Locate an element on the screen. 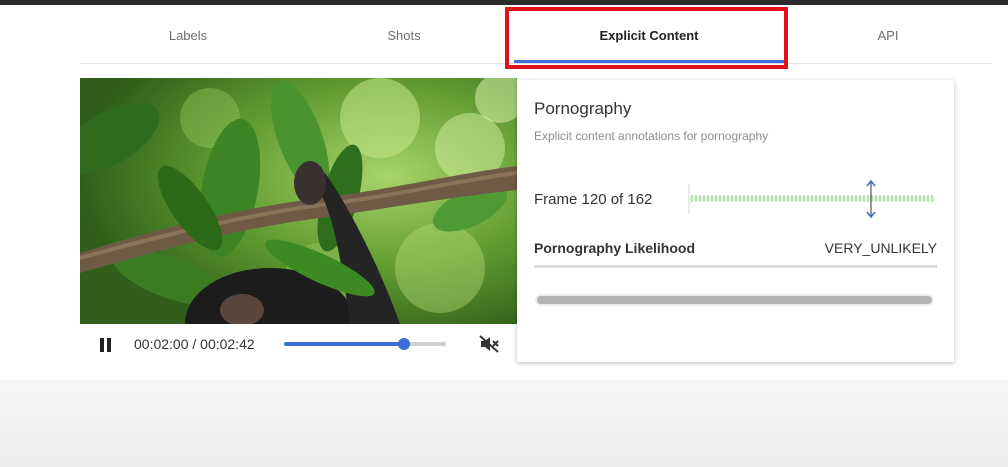  timeline-ticks is located at coordinates (812, 198).